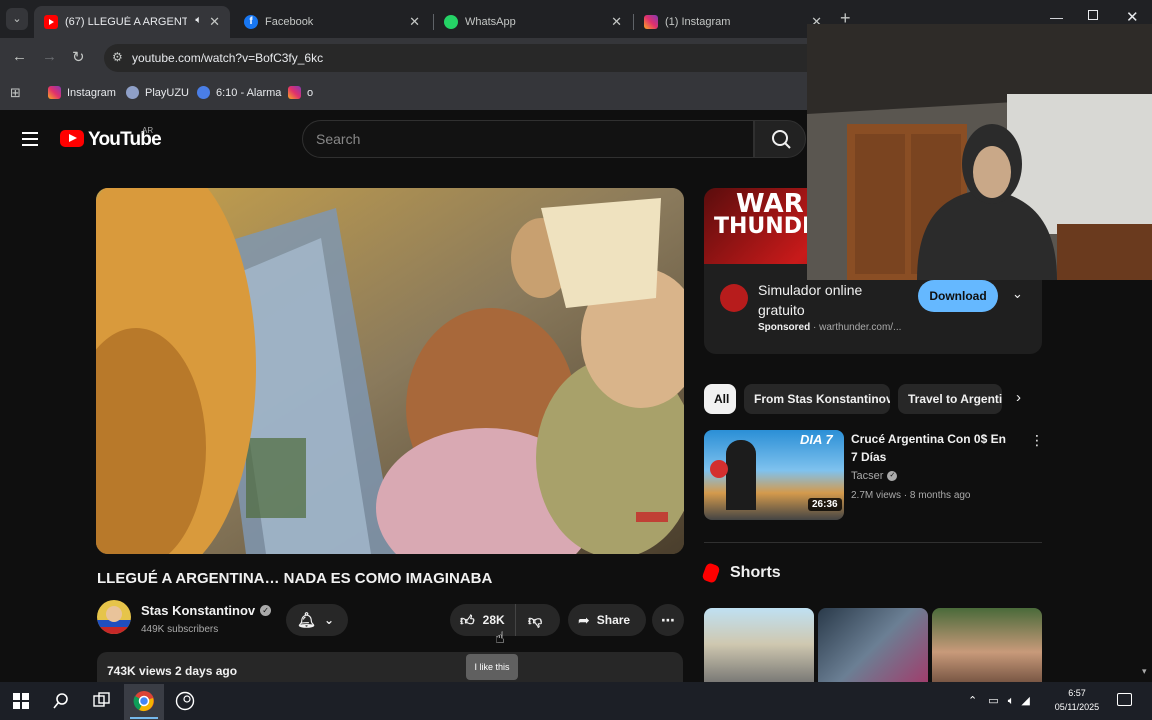 Image resolution: width=1152 pixels, height=720 pixels. I want to click on channel-name: Stas Konstantinov ✓, so click(206, 610).